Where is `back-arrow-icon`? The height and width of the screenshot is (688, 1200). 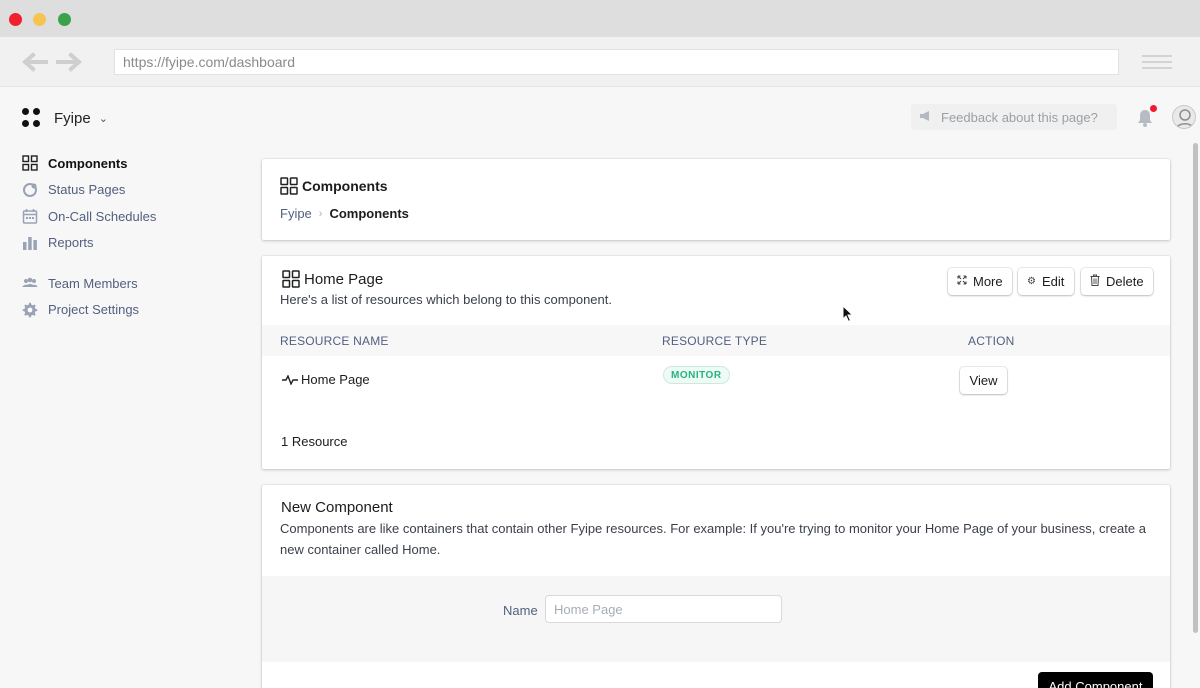 back-arrow-icon is located at coordinates (34, 62).